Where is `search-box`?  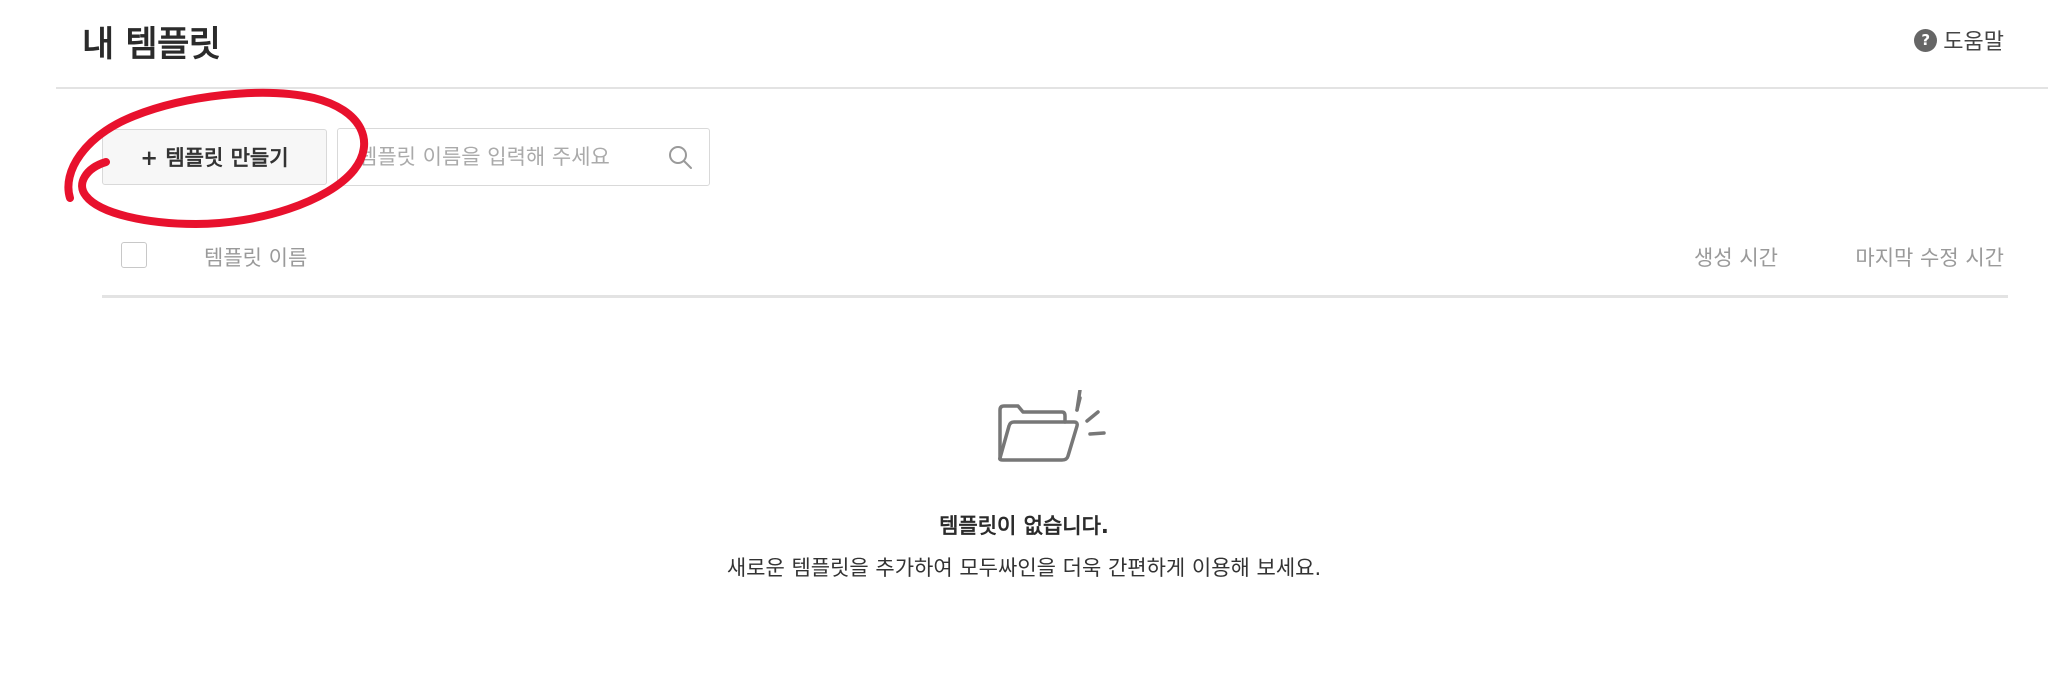
search-box is located at coordinates (523, 157).